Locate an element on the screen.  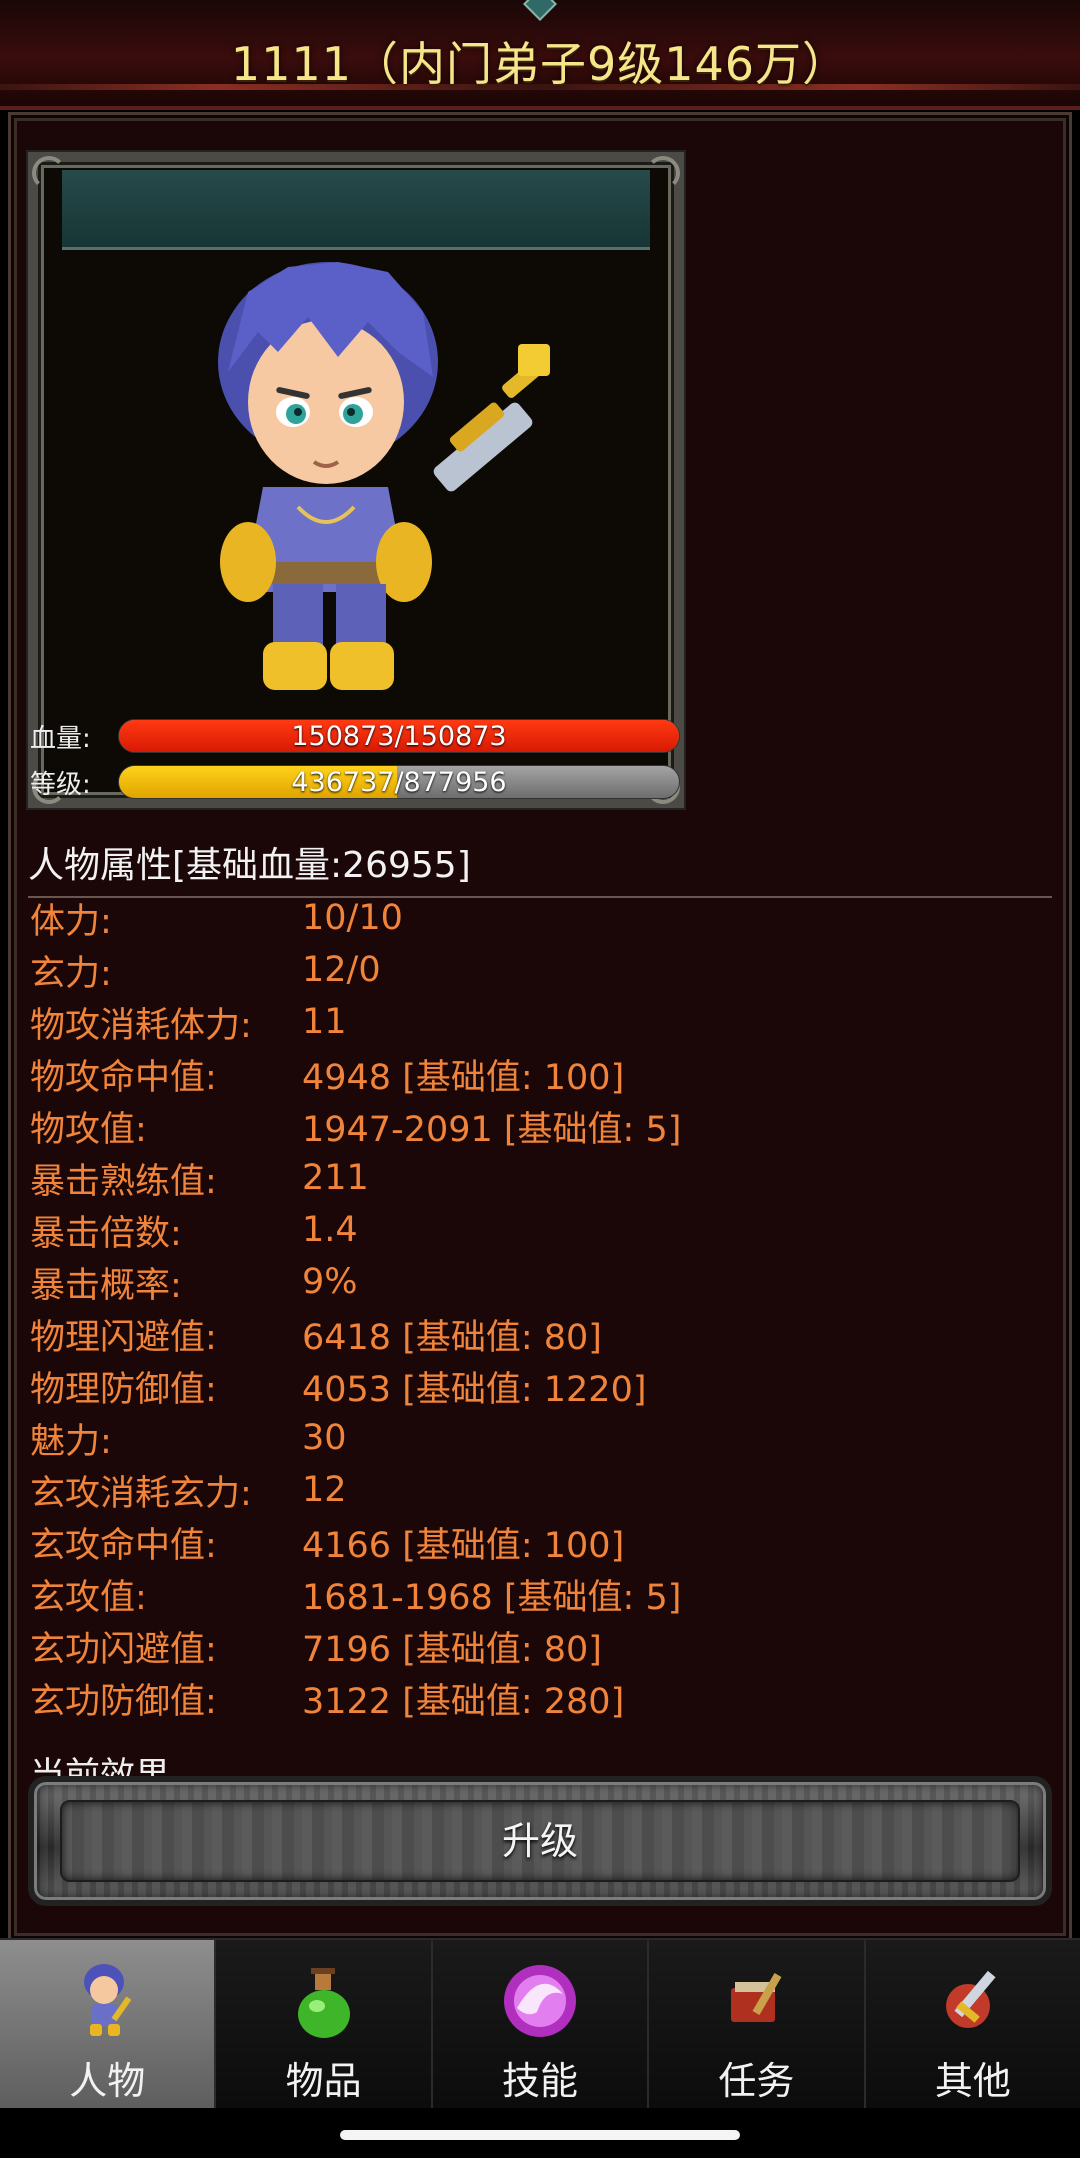
attribute-name: 玄攻值: is located at coordinates (88, 1597).